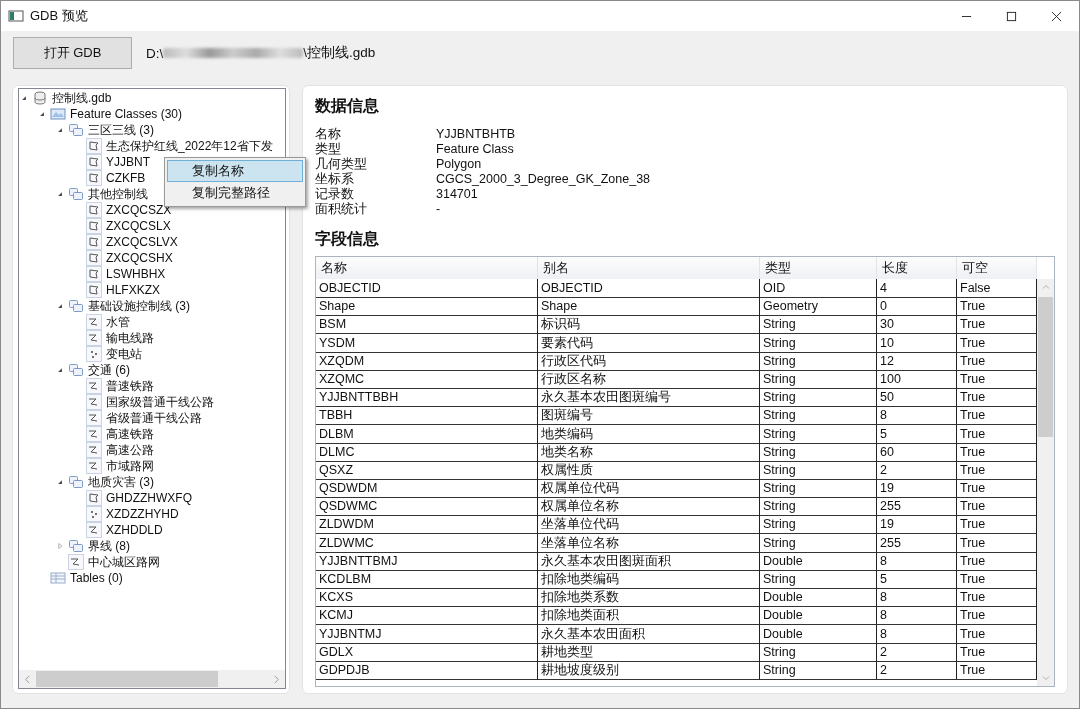 This screenshot has height=709, width=1080. Describe the element at coordinates (649, 652) in the screenshot. I see `table-cell: 耕地类型` at that location.